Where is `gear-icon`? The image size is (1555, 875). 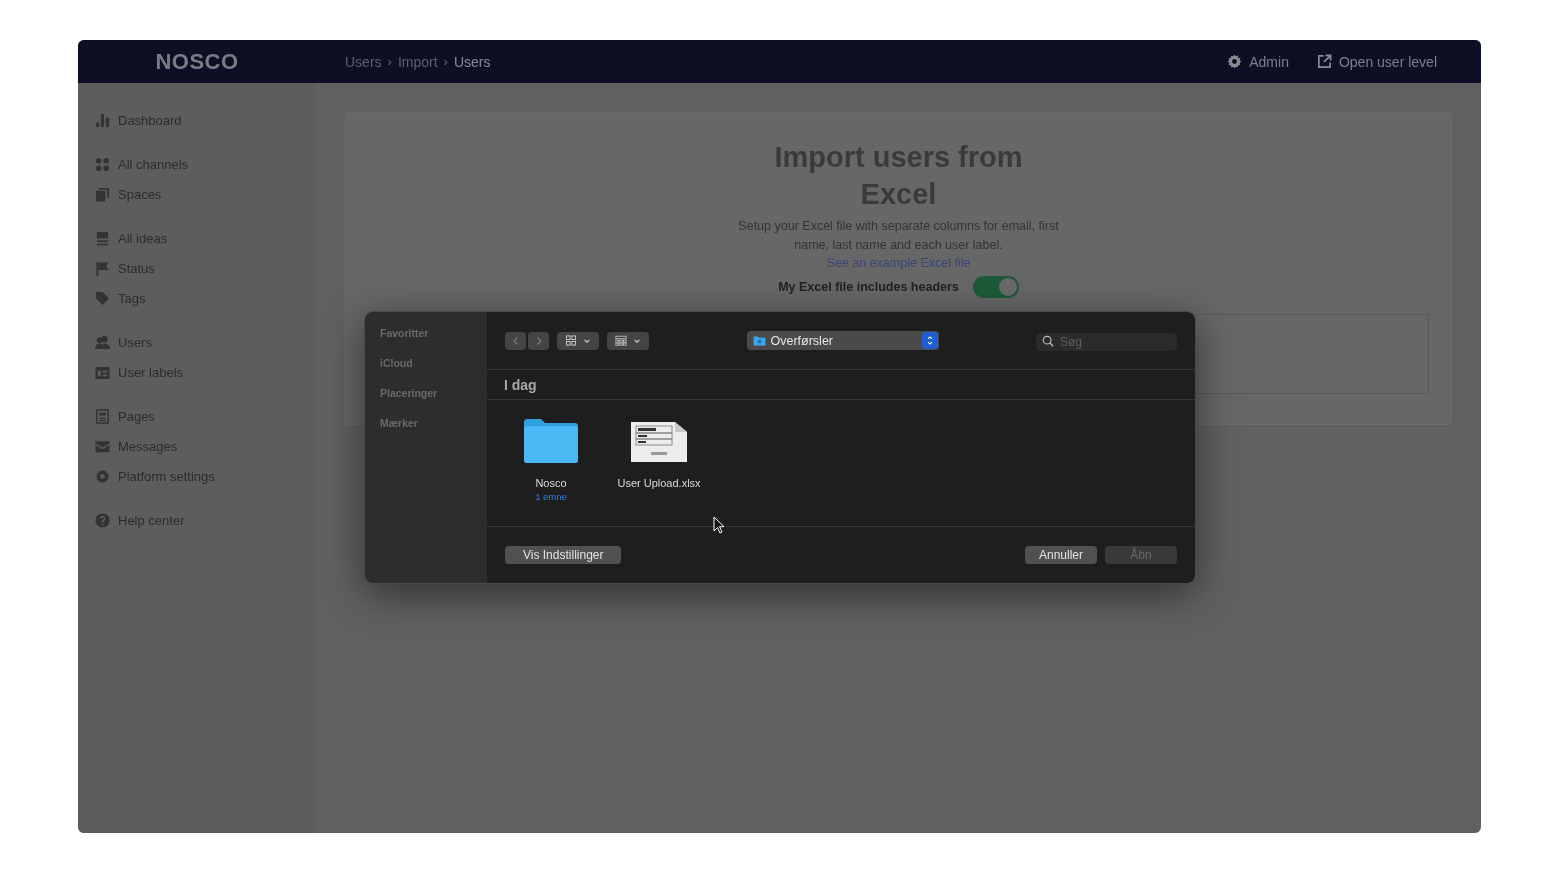 gear-icon is located at coordinates (1235, 61).